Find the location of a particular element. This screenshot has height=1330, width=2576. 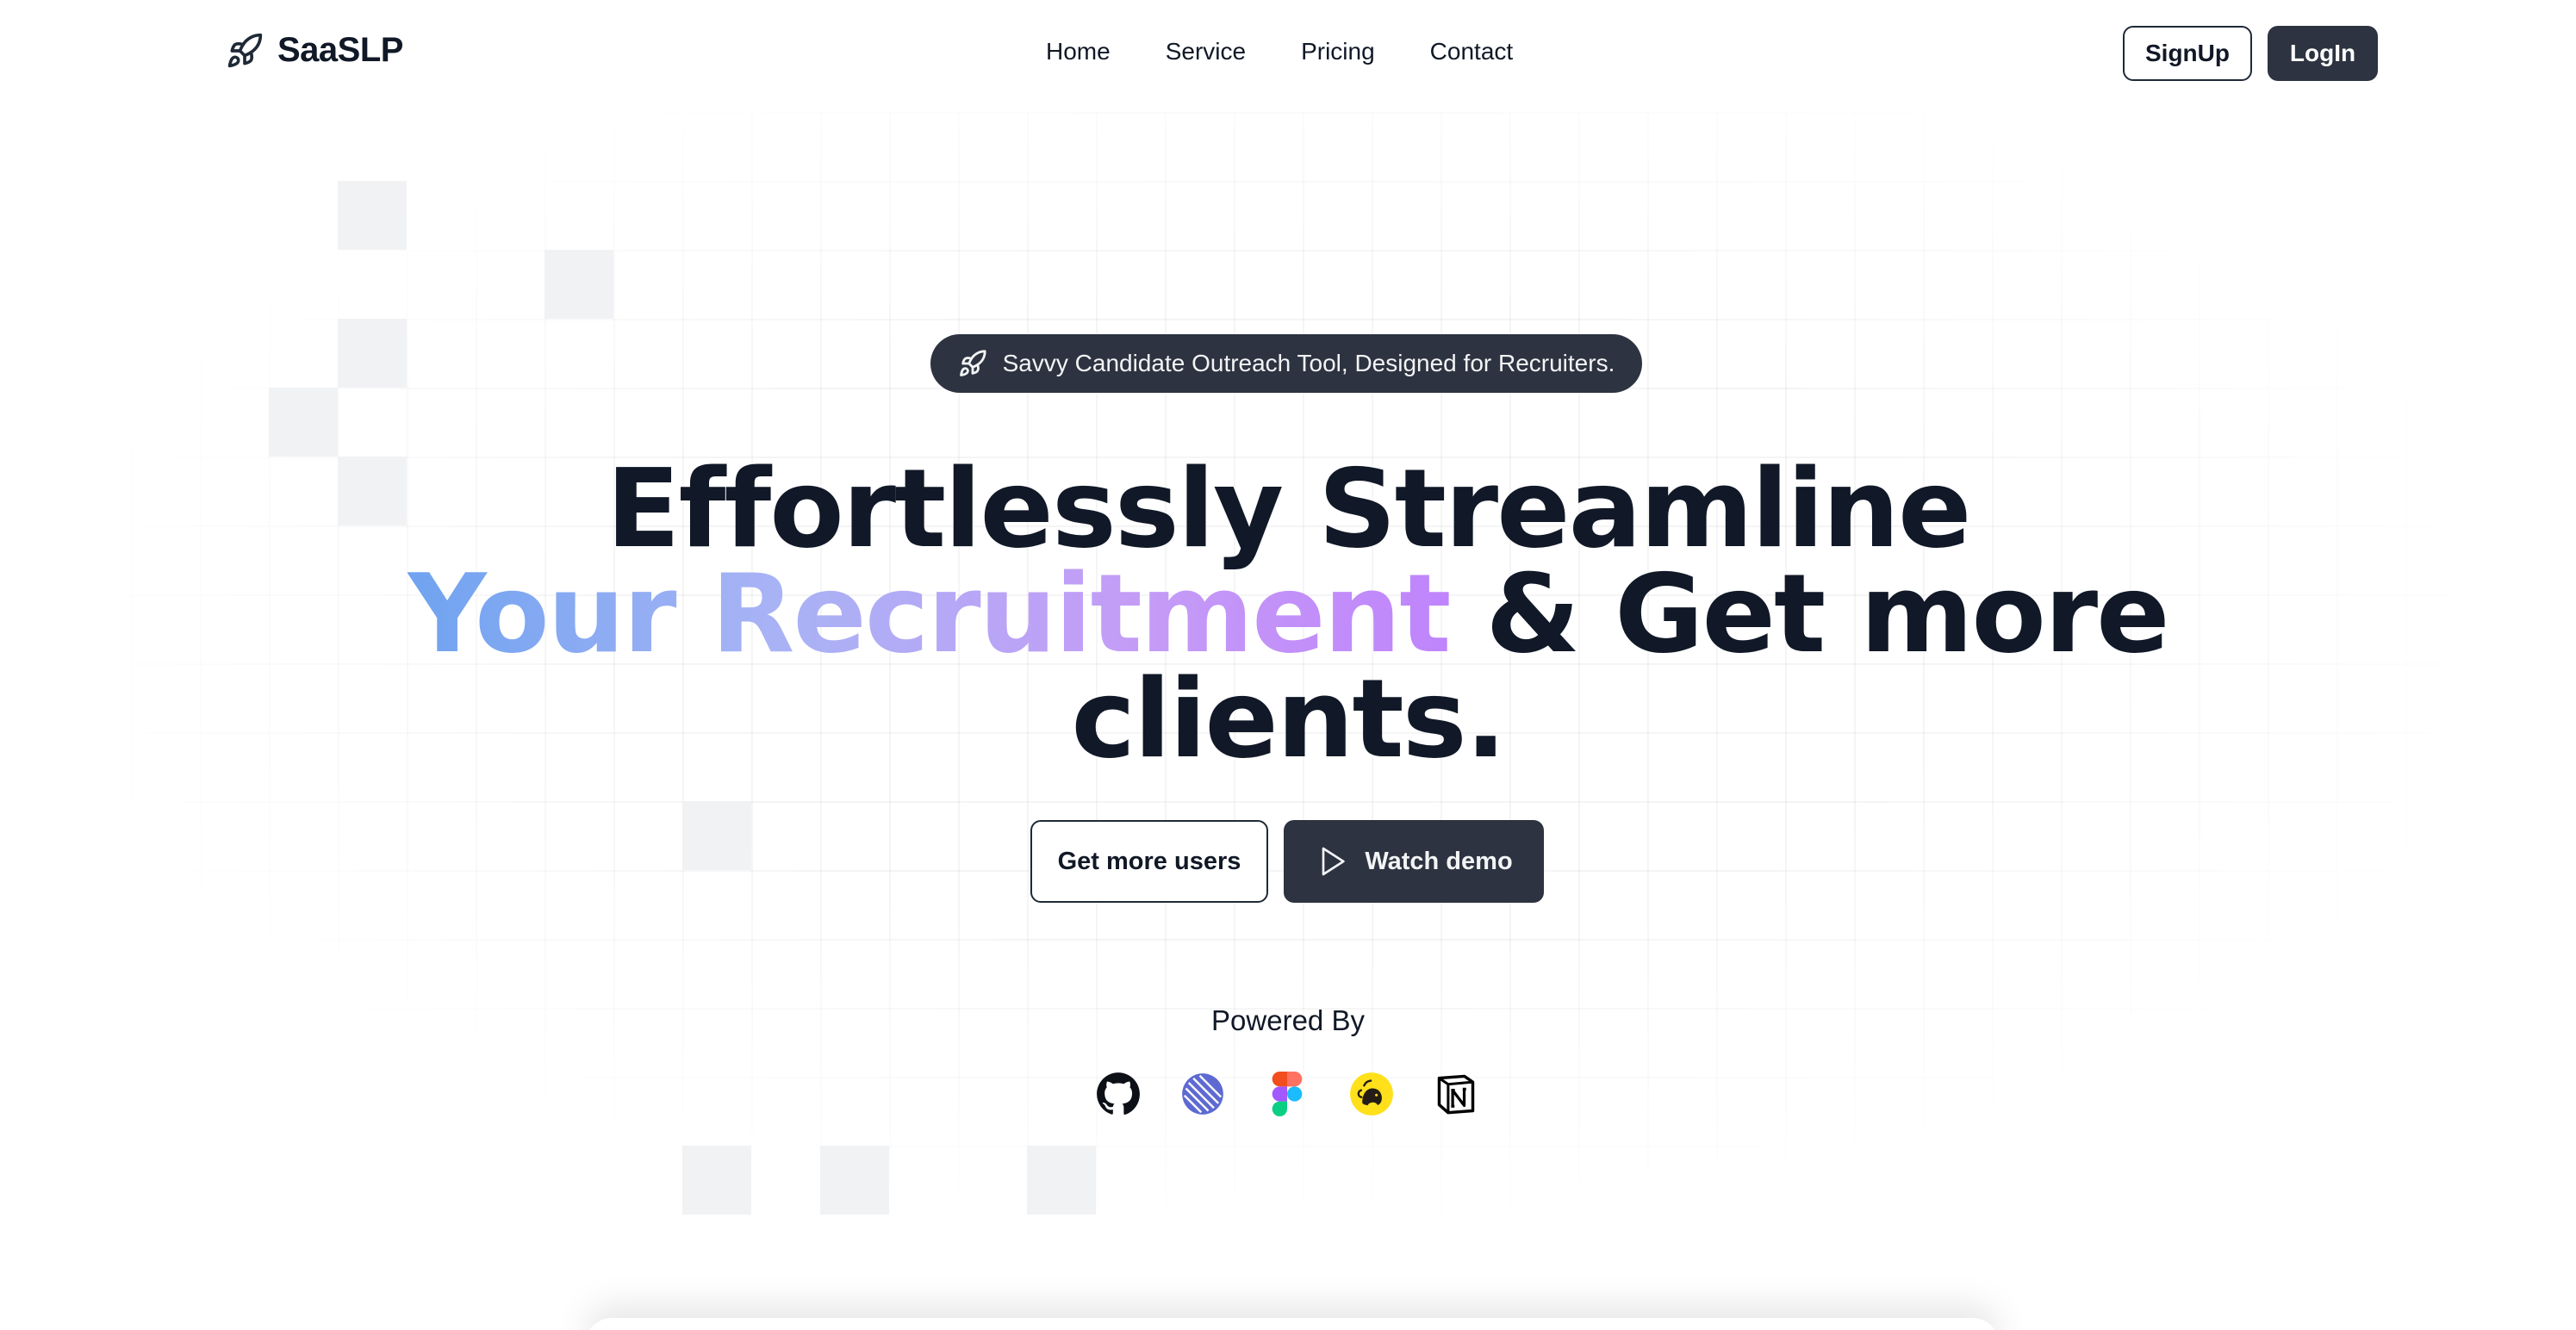

mailchimp-logo is located at coordinates (1371, 1094).